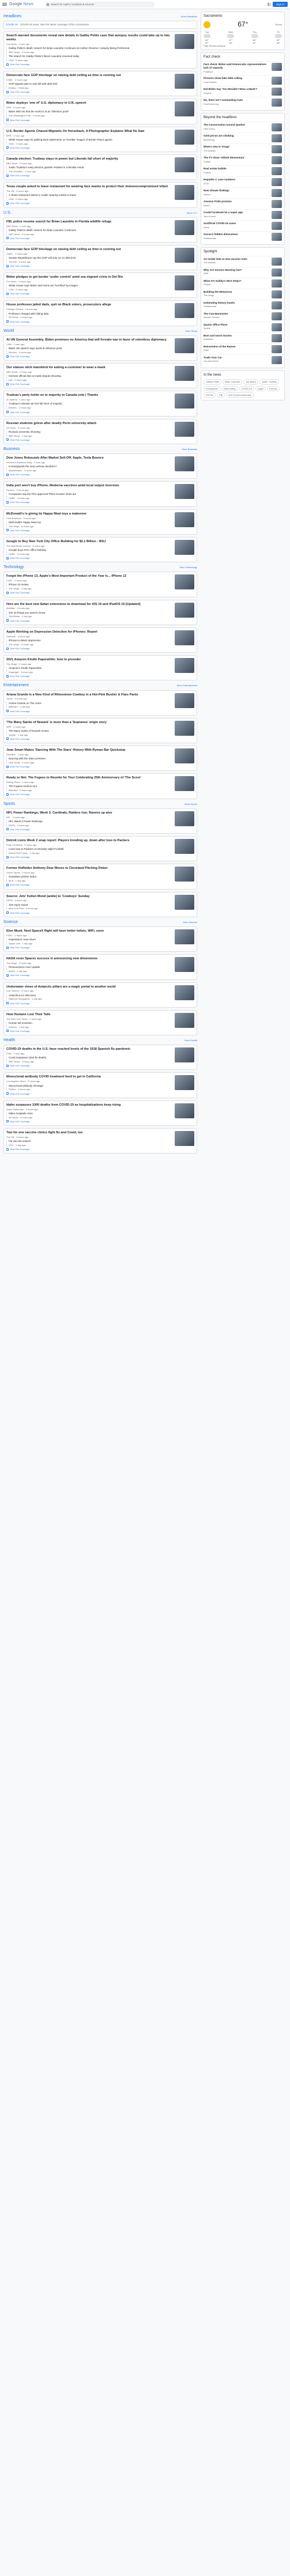 This screenshot has width=290, height=2576. I want to click on spotlight-card-item: Best and worst movies IndieWire, so click(243, 337).